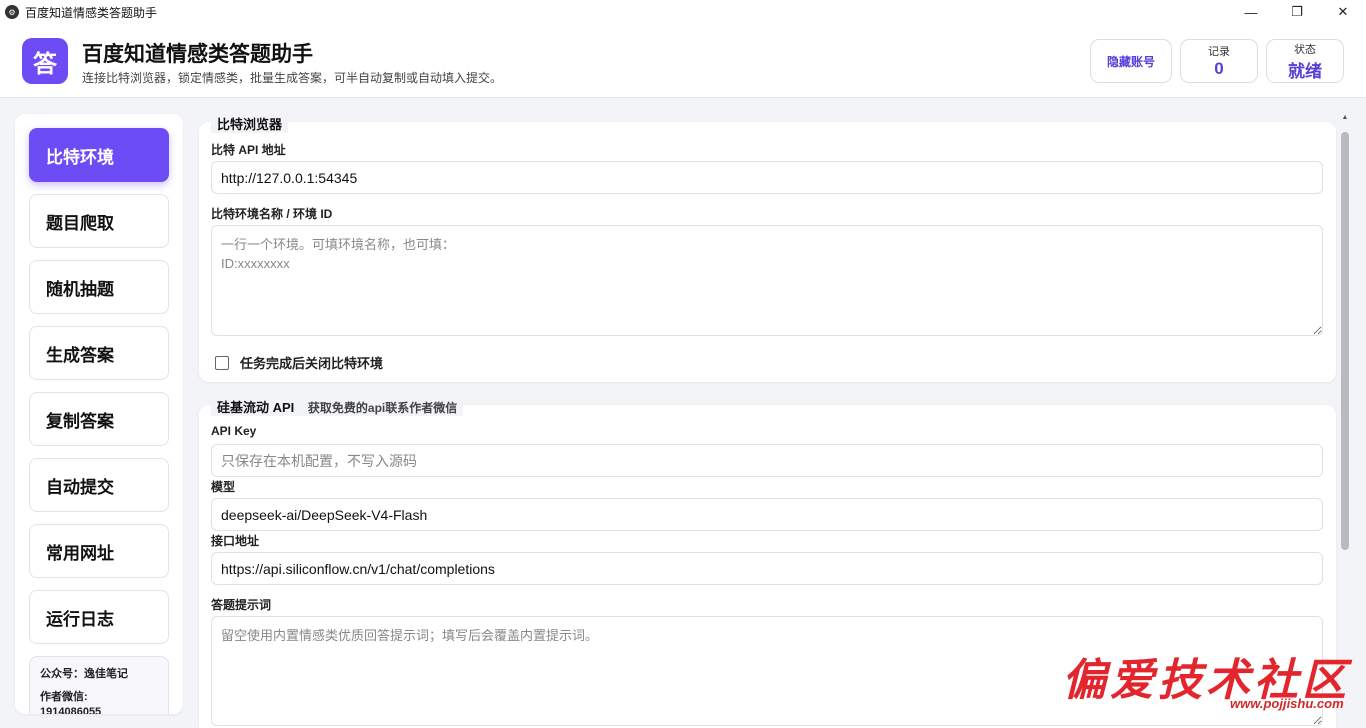 The height and width of the screenshot is (728, 1366). I want to click on prompt-label: 答题提示词, so click(241, 605).